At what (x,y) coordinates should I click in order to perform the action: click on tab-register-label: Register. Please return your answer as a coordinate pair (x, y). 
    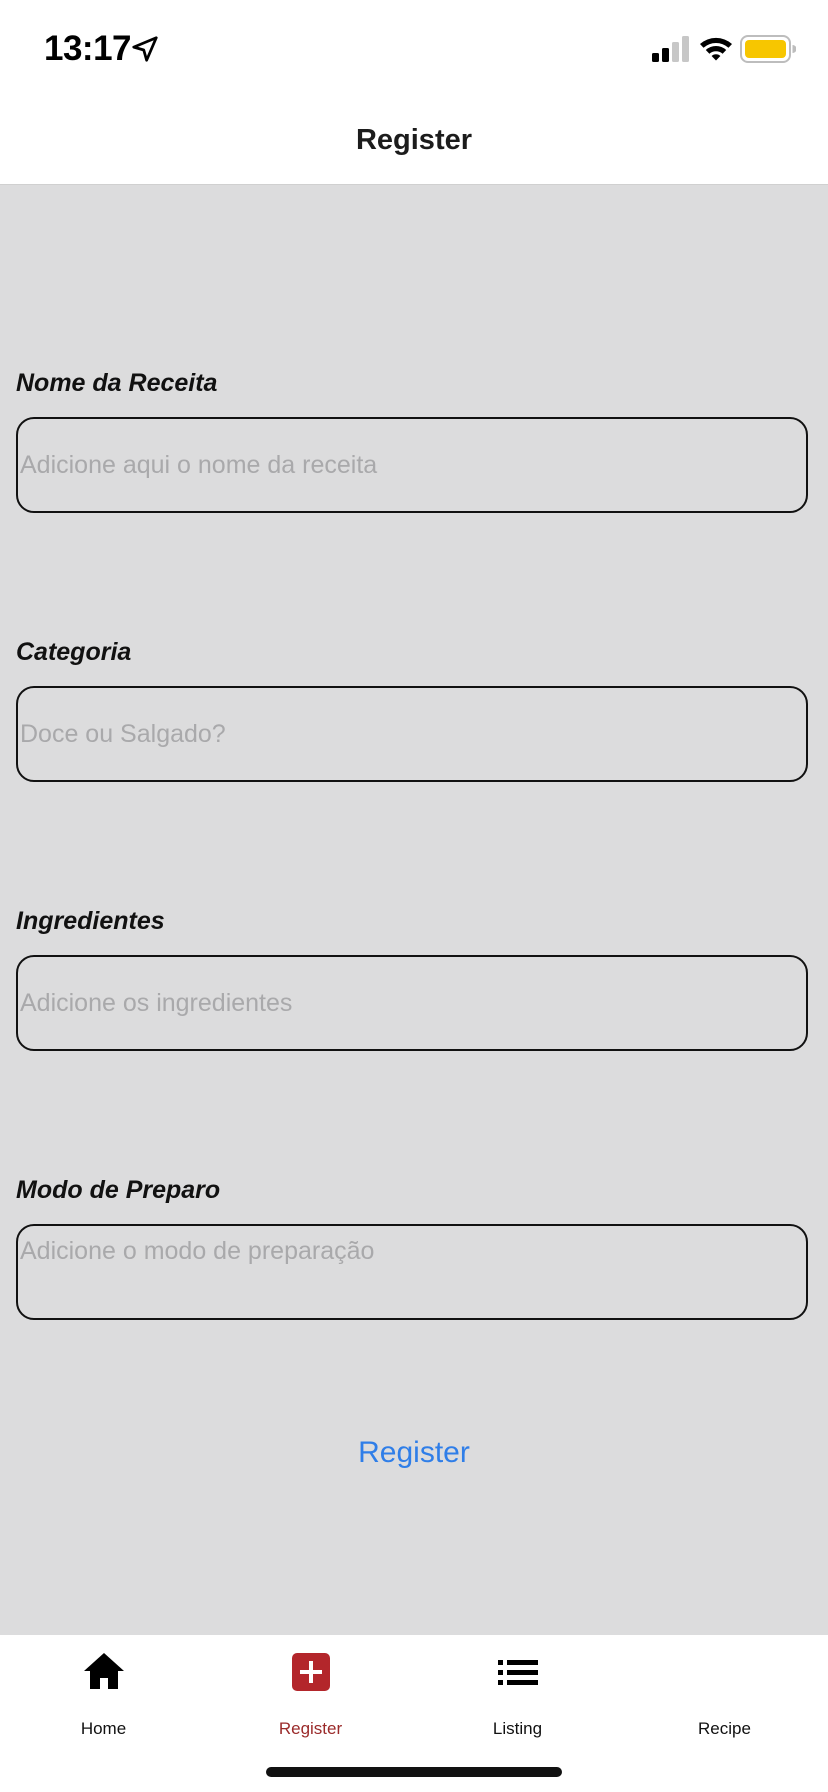
    Looking at the image, I should click on (310, 1728).